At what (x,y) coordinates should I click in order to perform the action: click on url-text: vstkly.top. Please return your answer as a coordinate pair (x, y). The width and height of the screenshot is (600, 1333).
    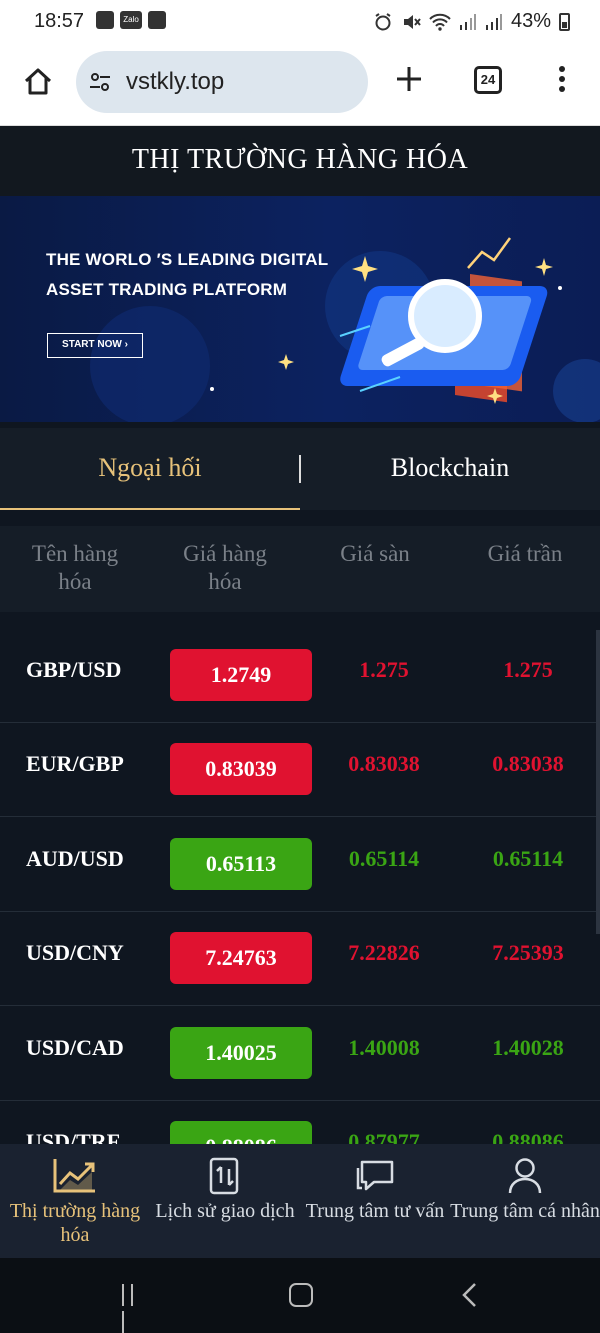
    Looking at the image, I should click on (175, 82).